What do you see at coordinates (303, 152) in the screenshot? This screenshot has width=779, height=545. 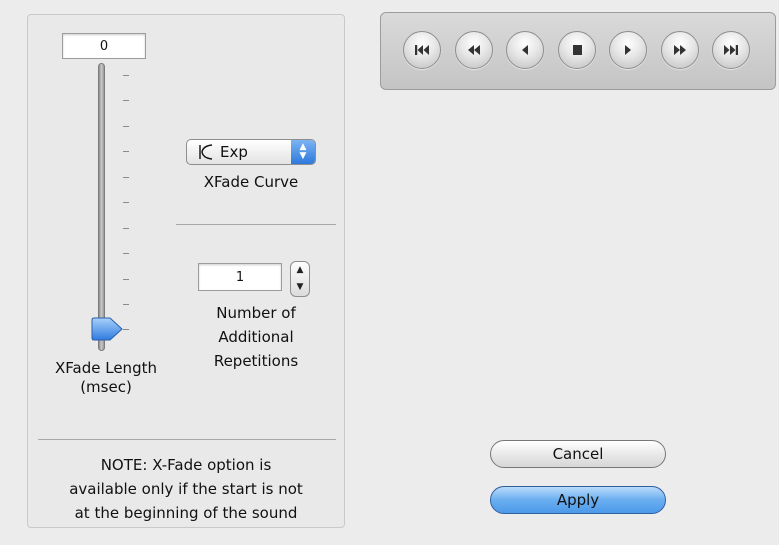 I see `select-arrows-icon: ▲ ▼` at bounding box center [303, 152].